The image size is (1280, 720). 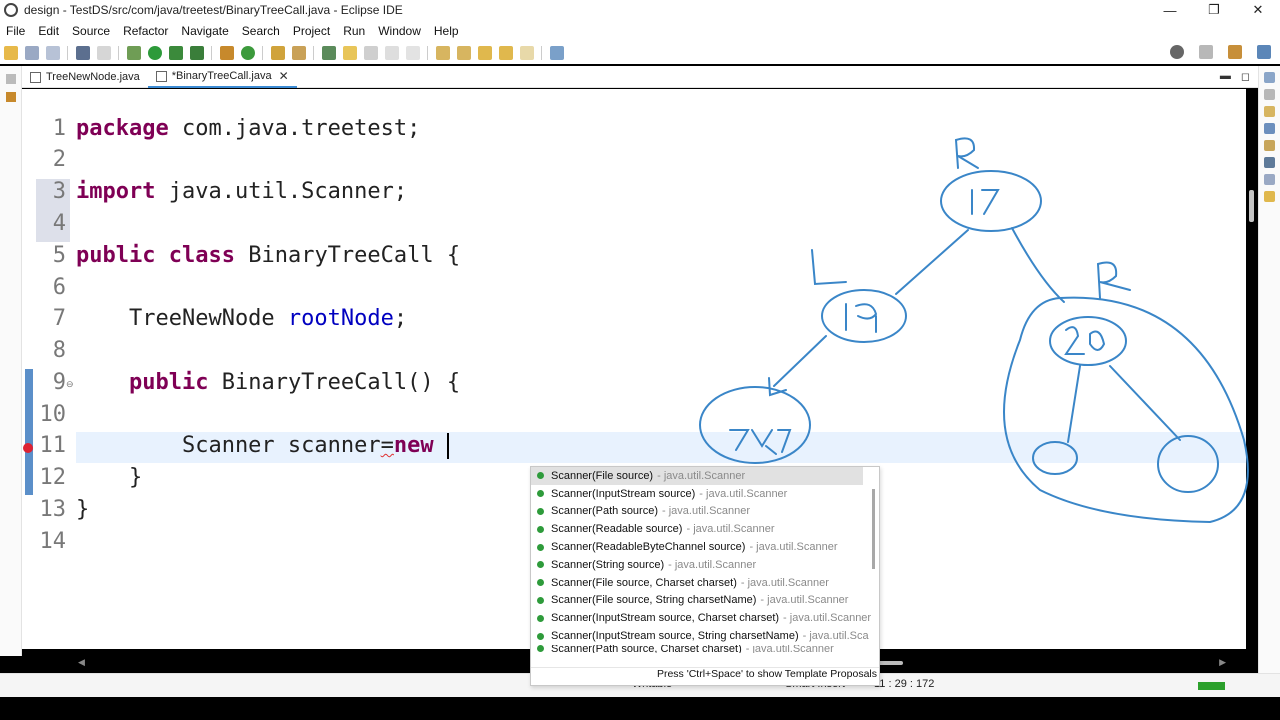 I want to click on coverage-icon, so click(x=176, y=53).